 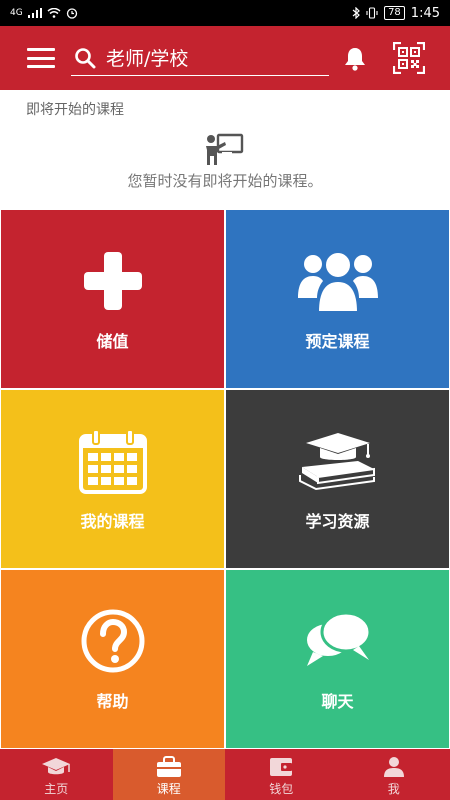 I want to click on users-group-icon, so click(x=337, y=281).